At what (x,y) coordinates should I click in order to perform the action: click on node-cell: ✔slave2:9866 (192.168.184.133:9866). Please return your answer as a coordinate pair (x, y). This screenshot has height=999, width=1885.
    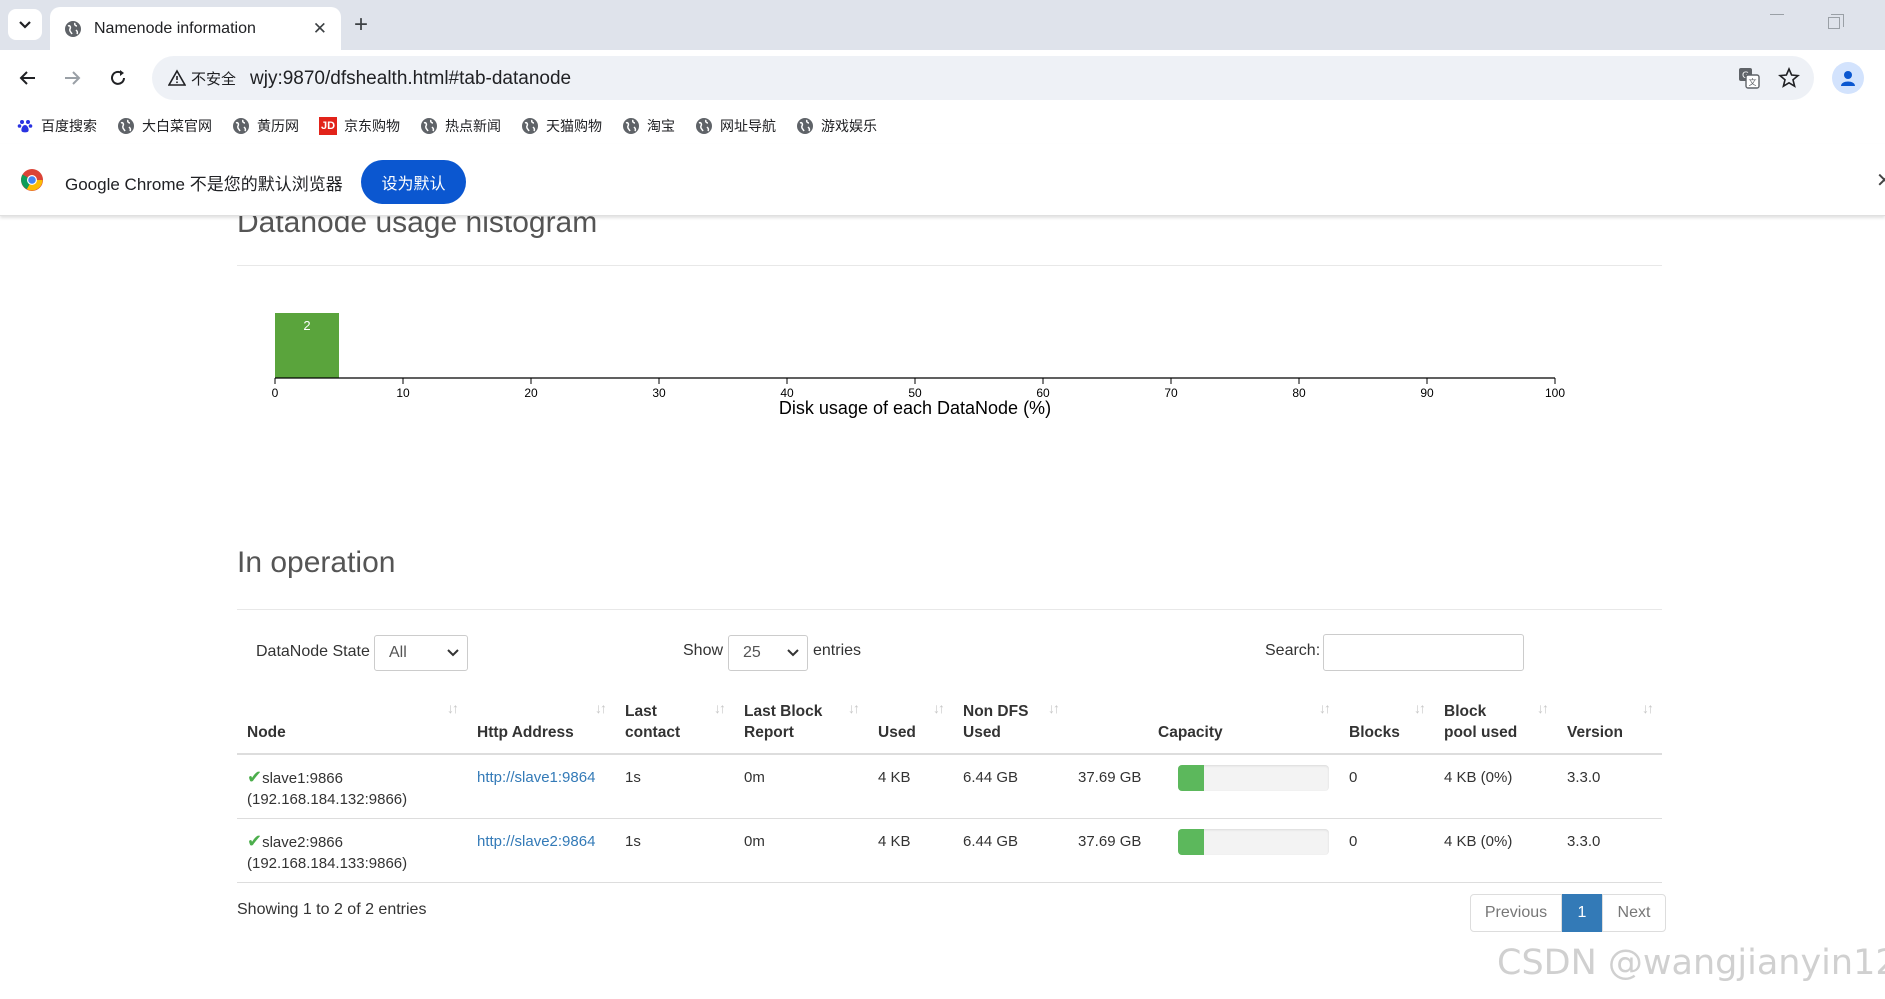
    Looking at the image, I should click on (352, 850).